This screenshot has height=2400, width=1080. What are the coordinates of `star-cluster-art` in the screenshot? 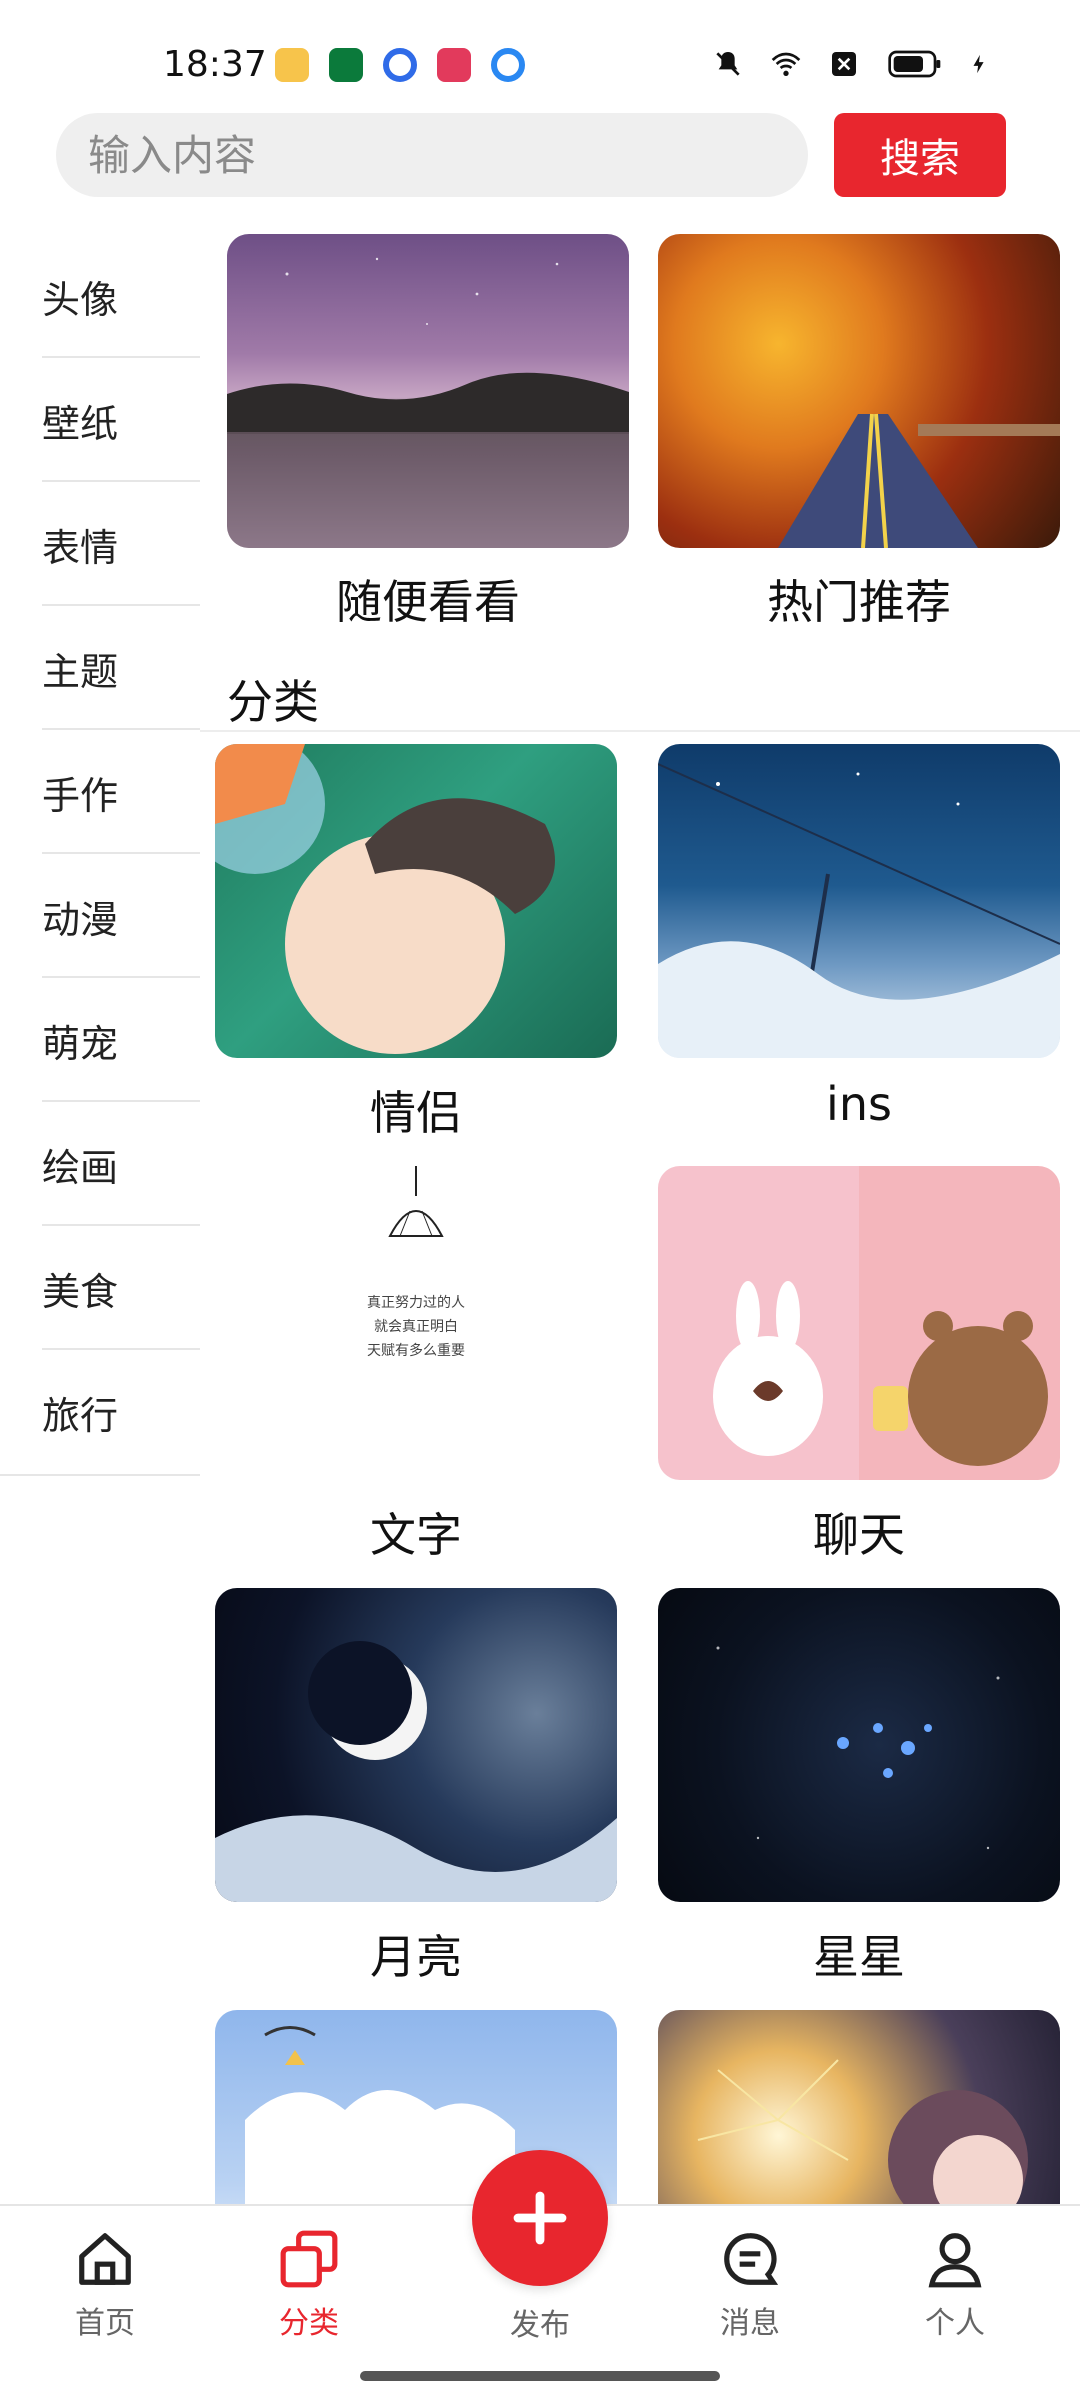 It's located at (858, 1748).